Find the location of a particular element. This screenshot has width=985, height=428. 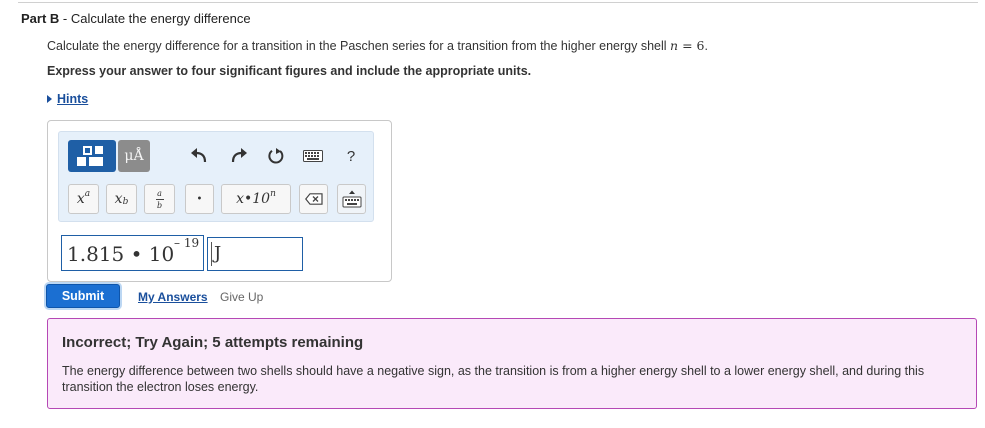

keyboard-toggle-key is located at coordinates (351, 199).